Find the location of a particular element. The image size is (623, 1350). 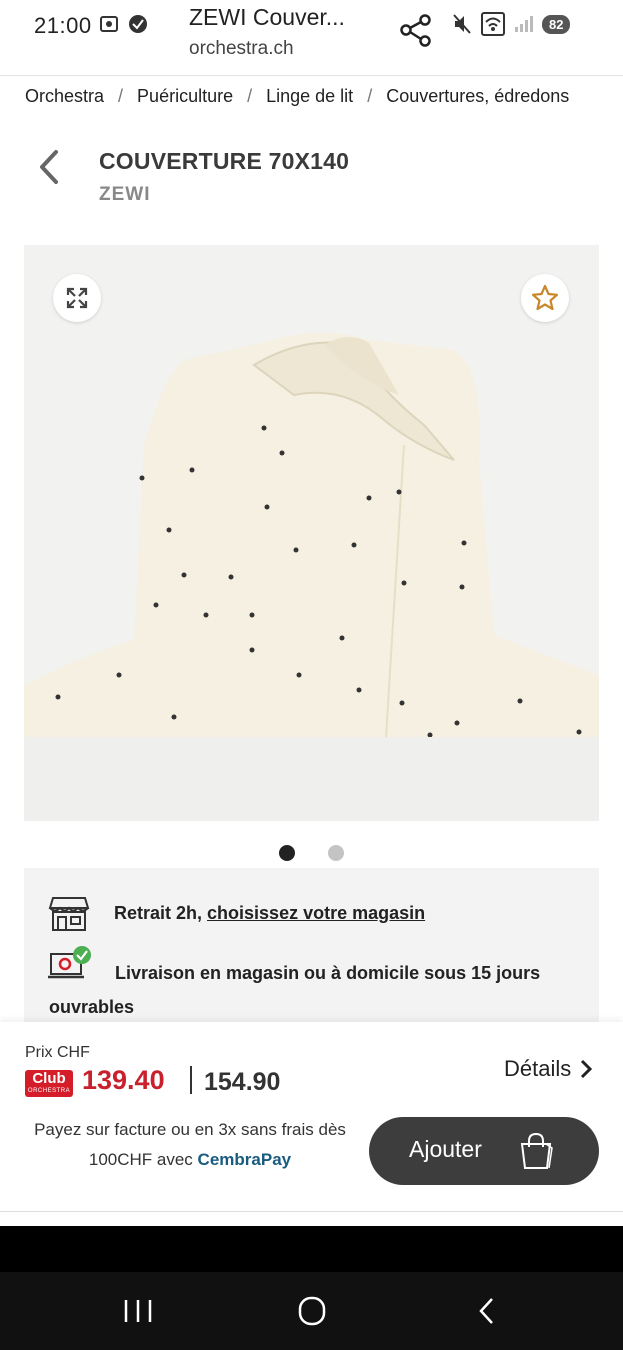

pickup-prefix: Retrait 2h, is located at coordinates (161, 912).